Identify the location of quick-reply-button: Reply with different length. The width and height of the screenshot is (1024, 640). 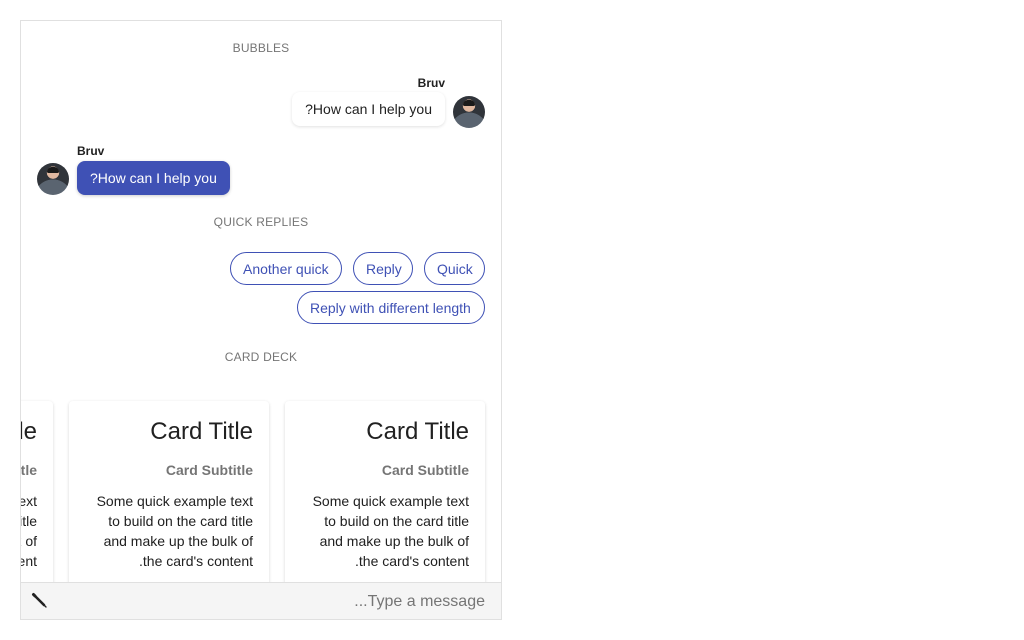
(391, 307).